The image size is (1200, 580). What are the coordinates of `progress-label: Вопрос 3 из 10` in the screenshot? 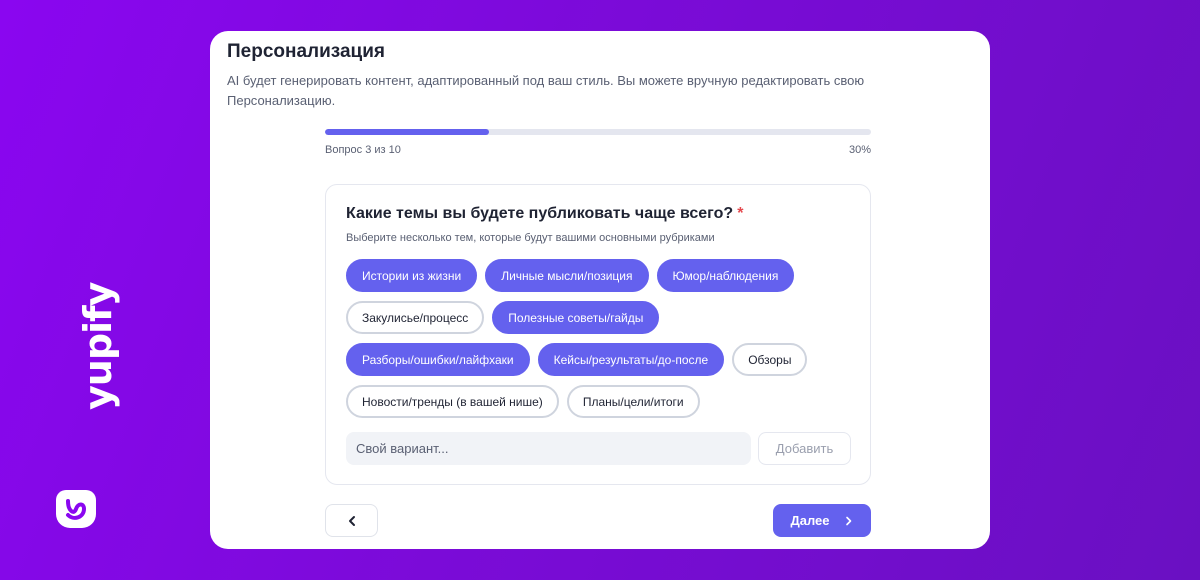 It's located at (363, 150).